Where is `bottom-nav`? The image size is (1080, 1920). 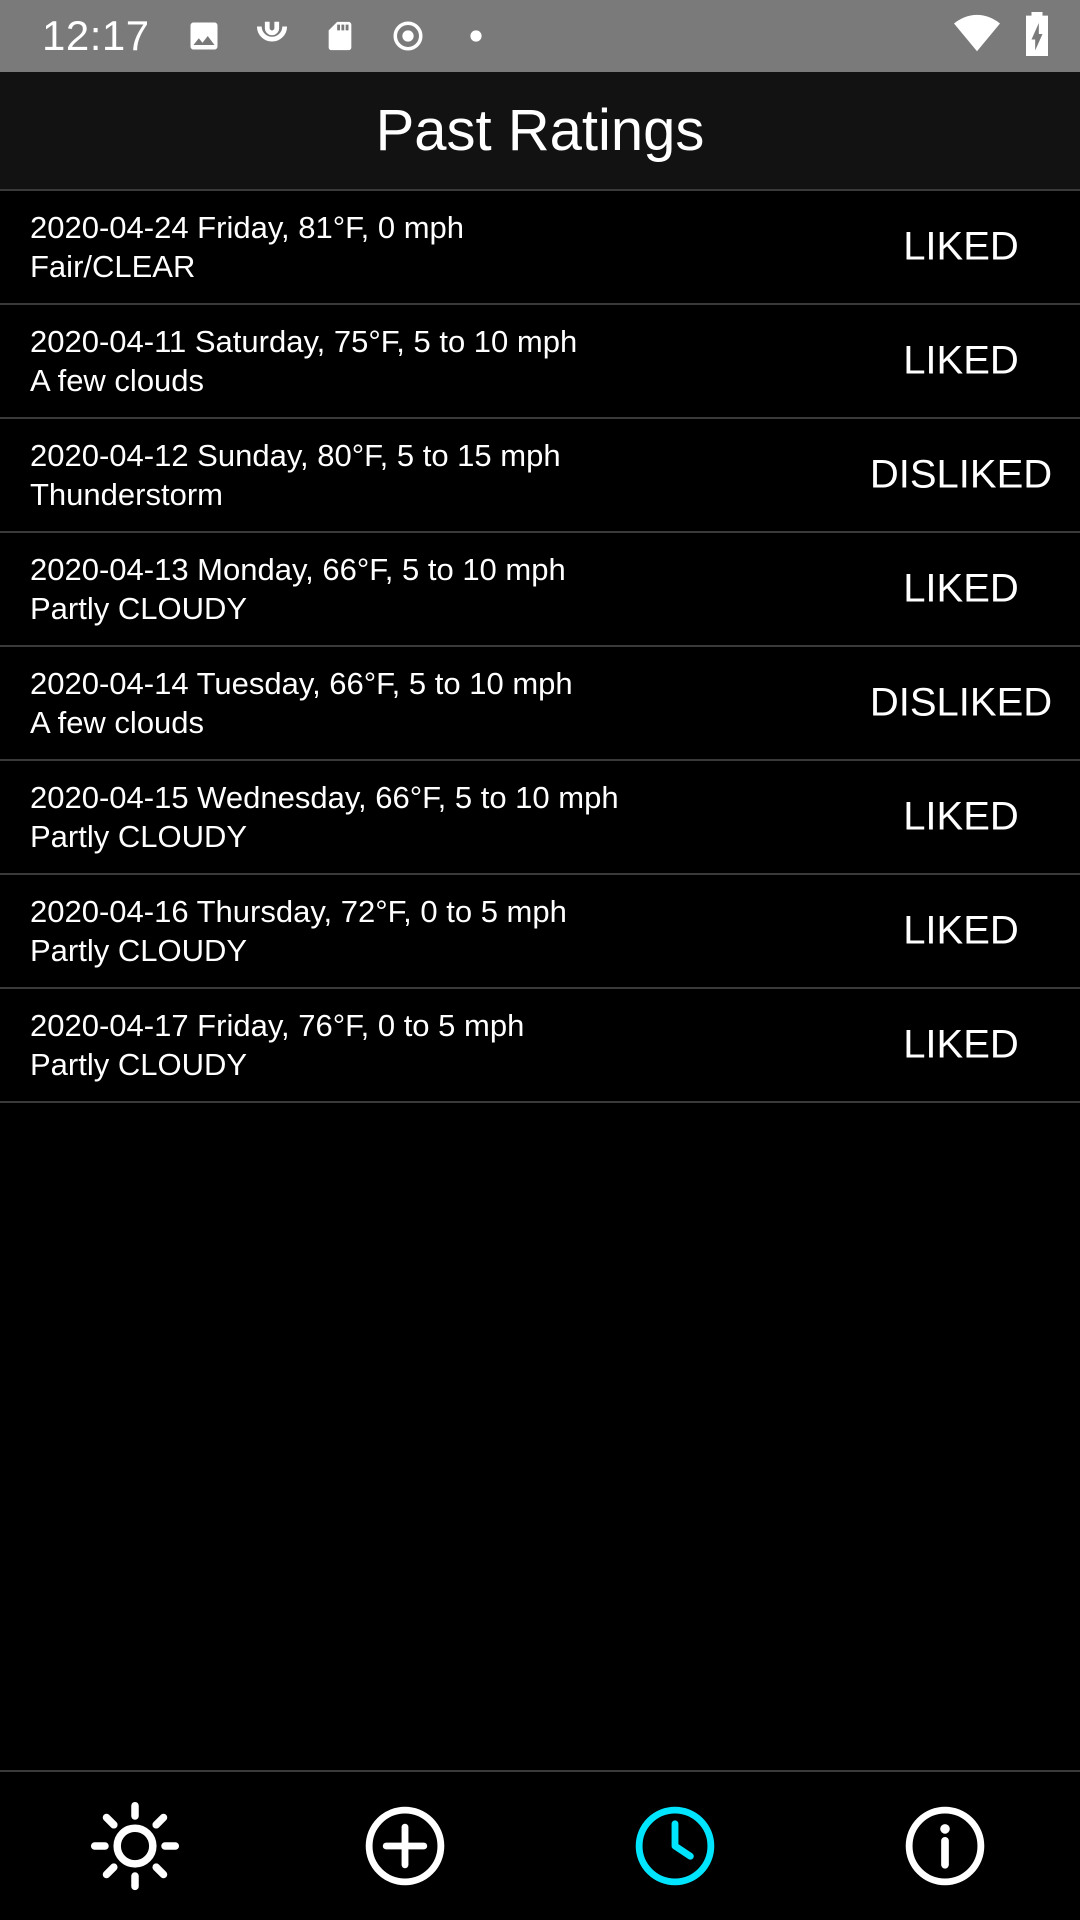
bottom-nav is located at coordinates (540, 1845).